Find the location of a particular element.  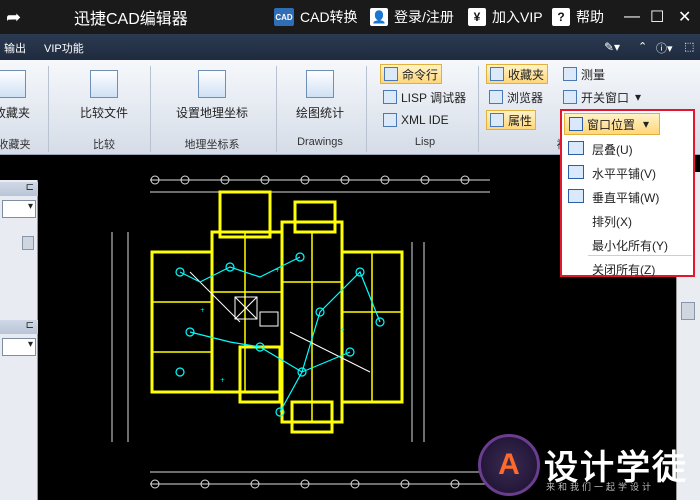

toggle-window-button: 开关窗口 ▾ is located at coordinates (602, 97).